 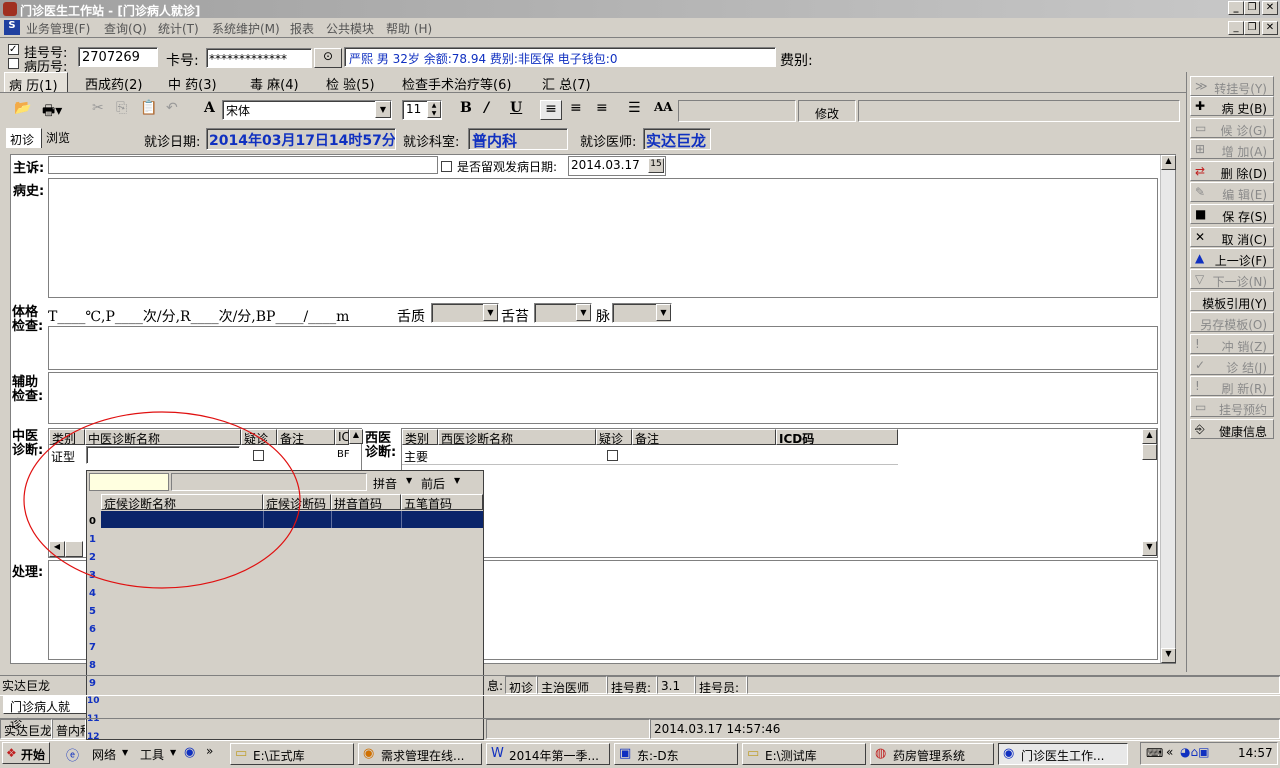 What do you see at coordinates (52, 112) in the screenshot?
I see `print-icon: 🖶▾` at bounding box center [52, 112].